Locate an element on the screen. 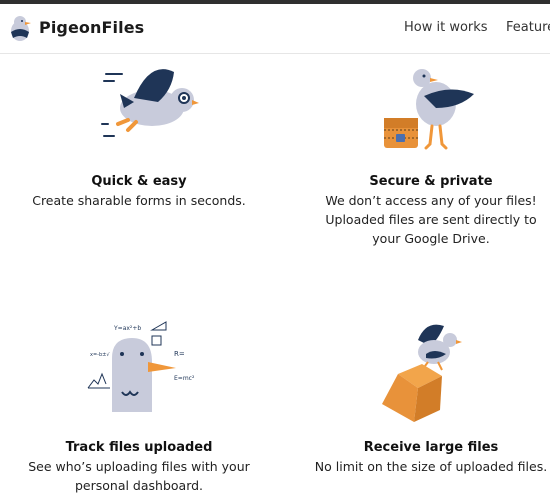  flying-pigeon-icon is located at coordinates (150, 103).